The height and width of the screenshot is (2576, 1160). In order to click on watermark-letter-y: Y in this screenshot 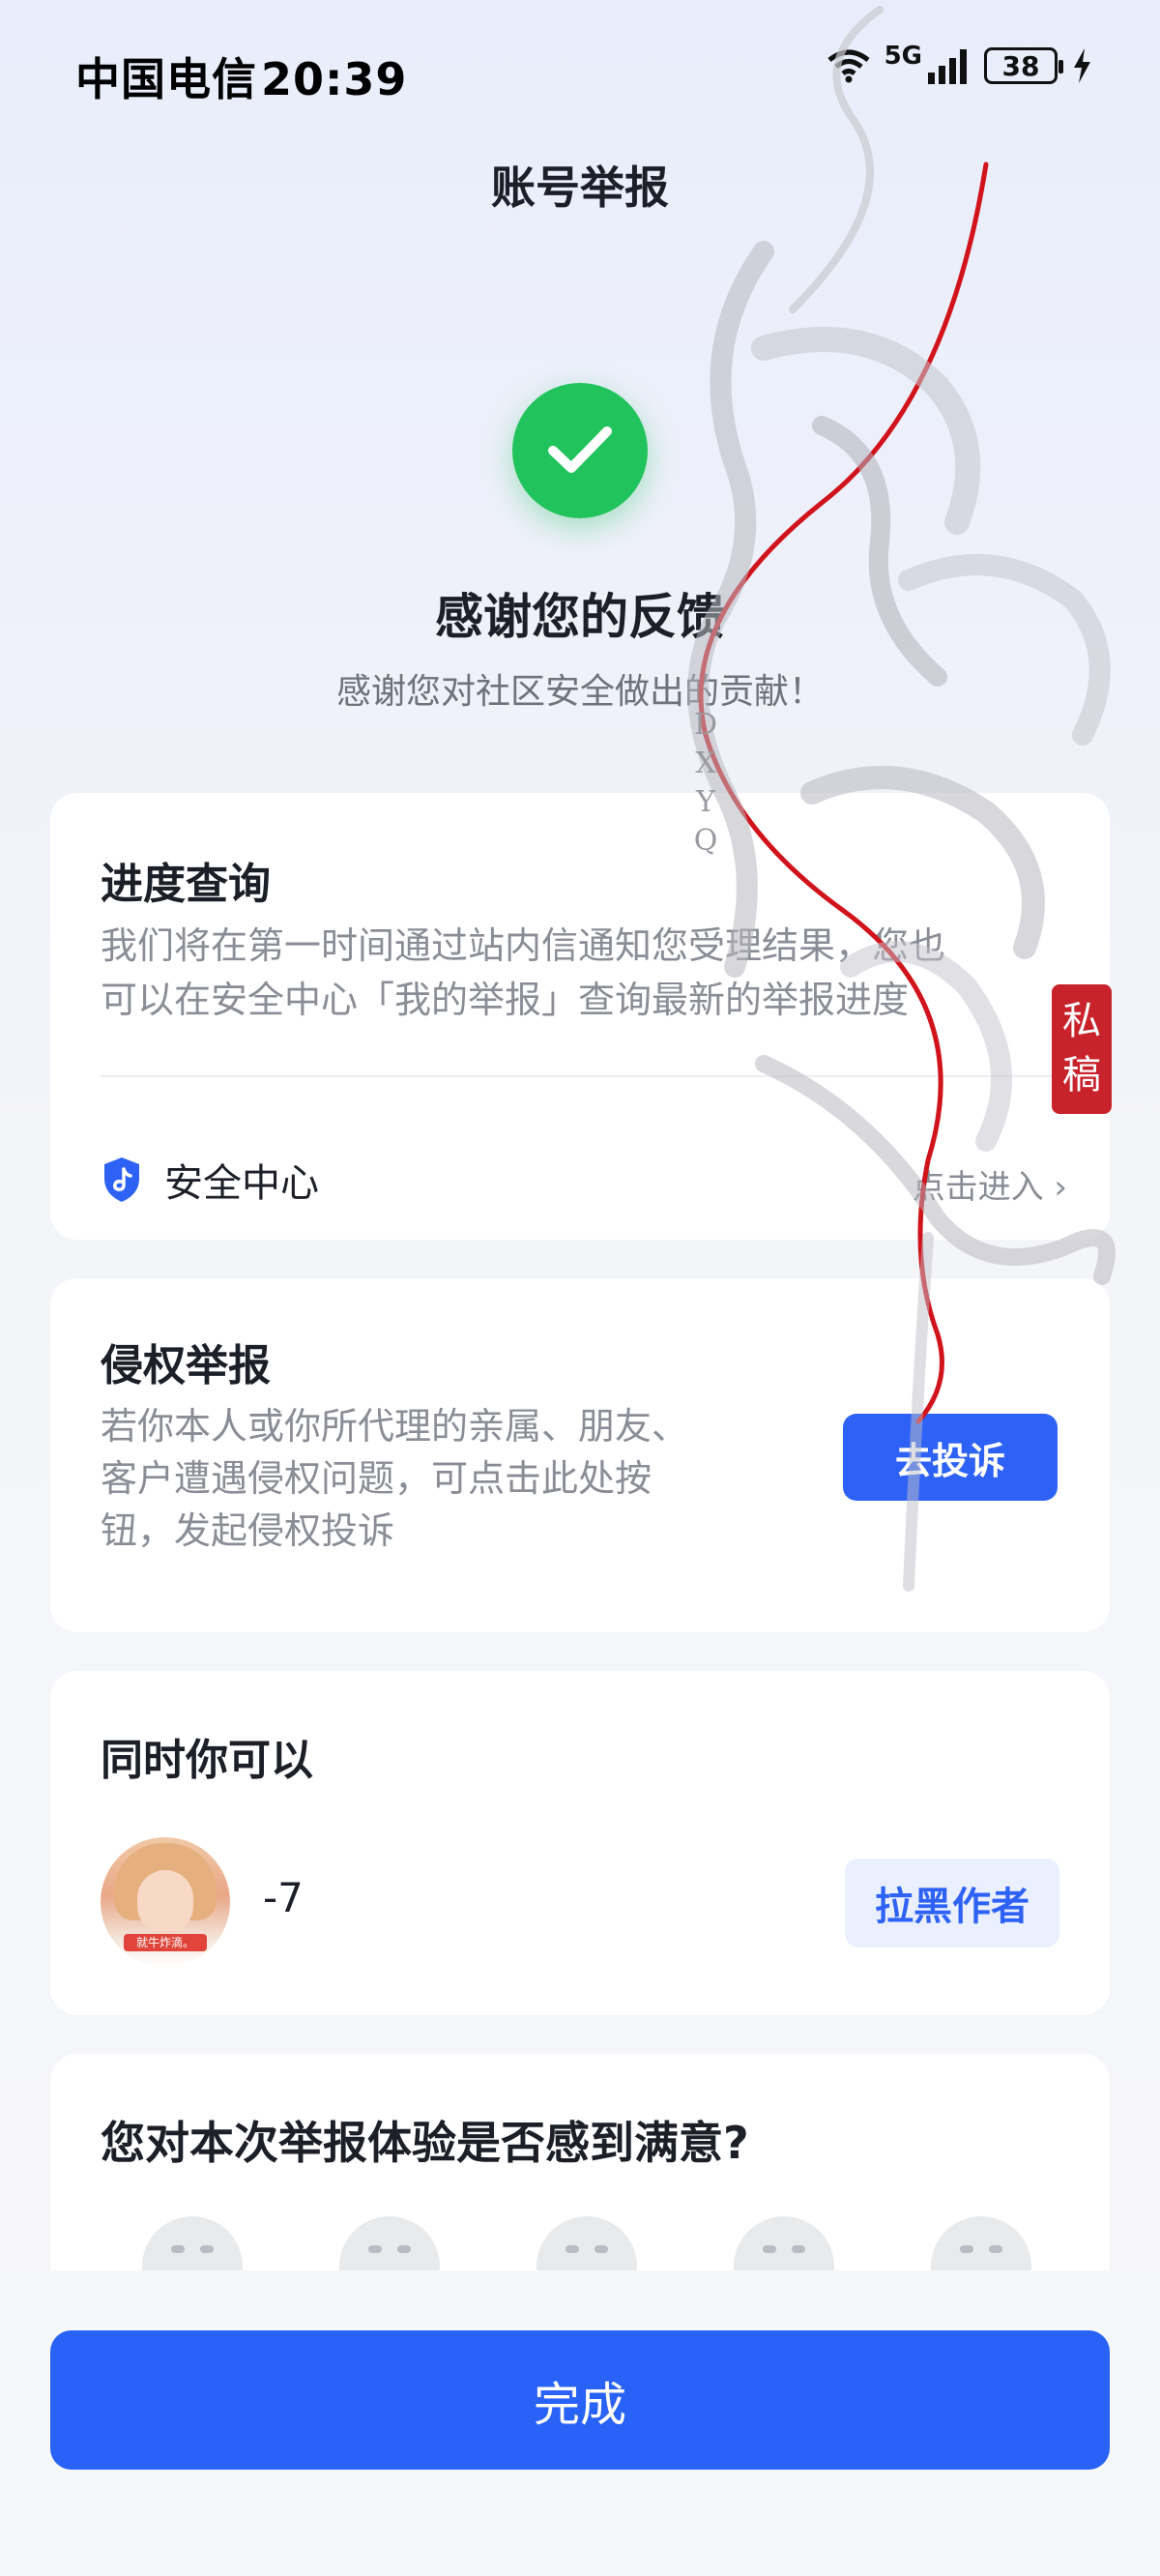, I will do `click(706, 802)`.